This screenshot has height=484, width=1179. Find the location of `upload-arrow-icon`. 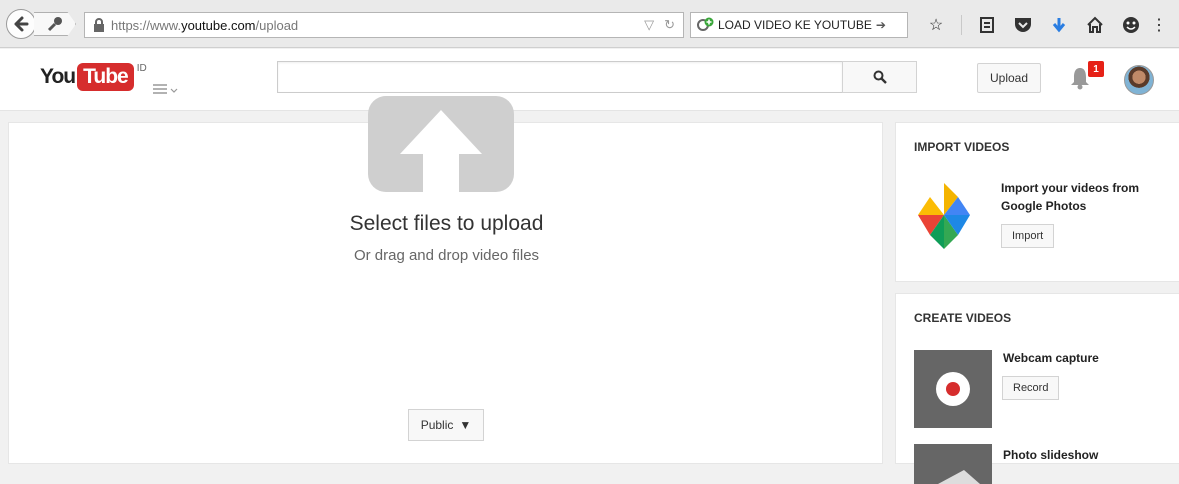

upload-arrow-icon is located at coordinates (441, 144).